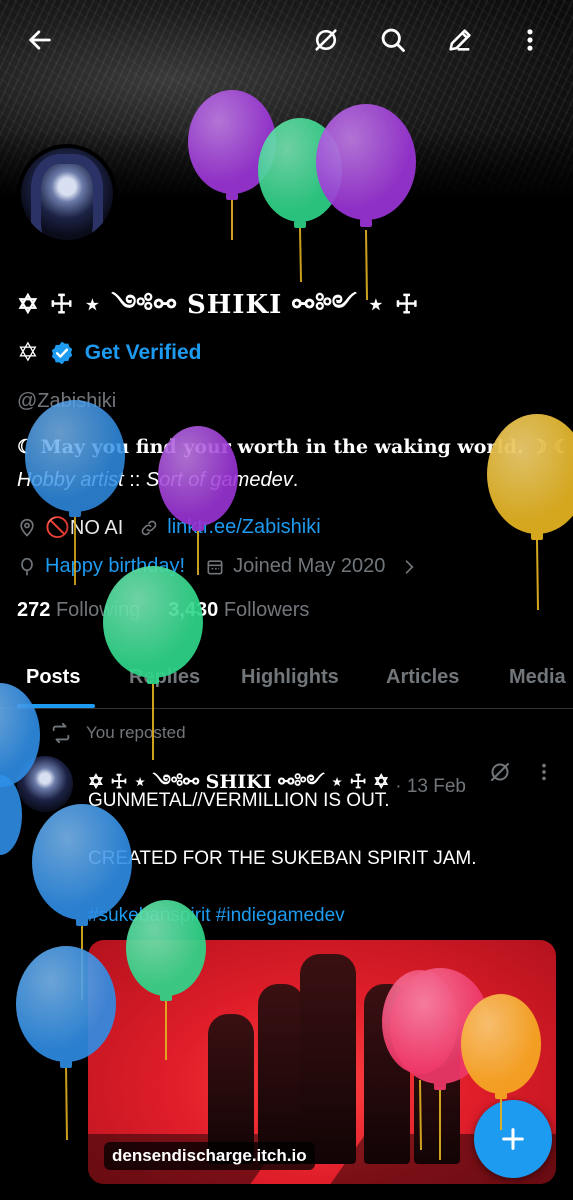 Image resolution: width=573 pixels, height=1200 pixels. I want to click on tab-highlights: Highlights, so click(290, 677).